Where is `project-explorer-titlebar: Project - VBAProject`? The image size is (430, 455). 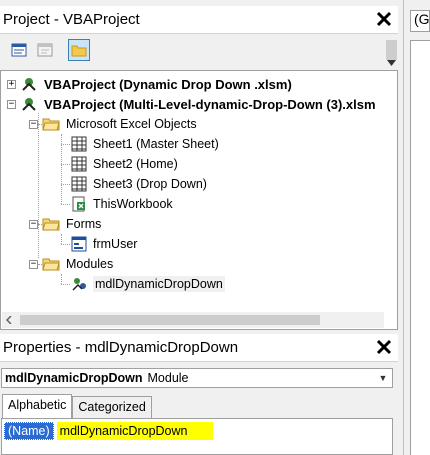 project-explorer-titlebar: Project - VBAProject is located at coordinates (199, 20).